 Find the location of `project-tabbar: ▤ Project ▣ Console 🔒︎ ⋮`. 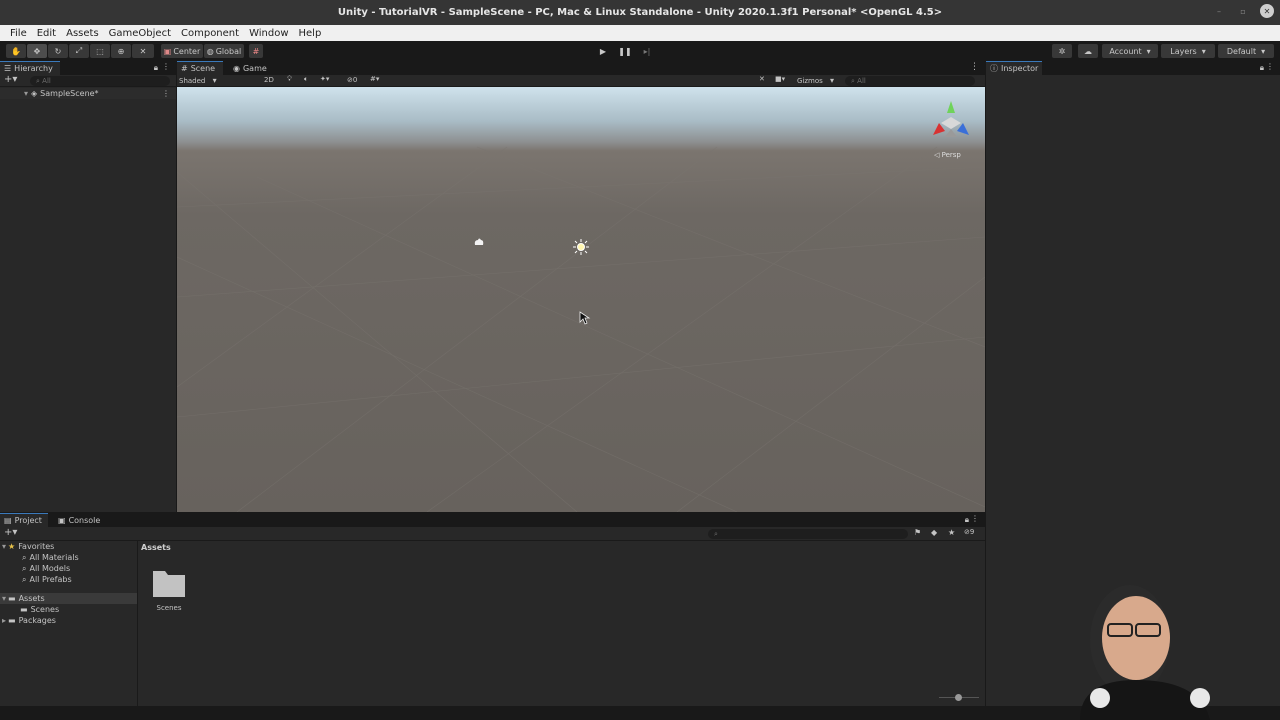

project-tabbar: ▤ Project ▣ Console 🔒︎ ⋮ is located at coordinates (492, 520).